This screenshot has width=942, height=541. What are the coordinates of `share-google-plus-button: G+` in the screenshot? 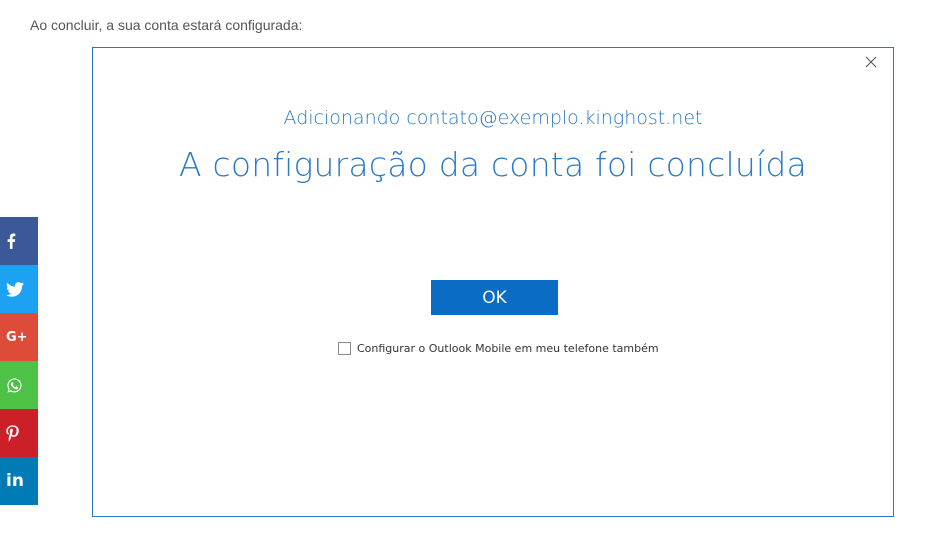 It's located at (19, 337).